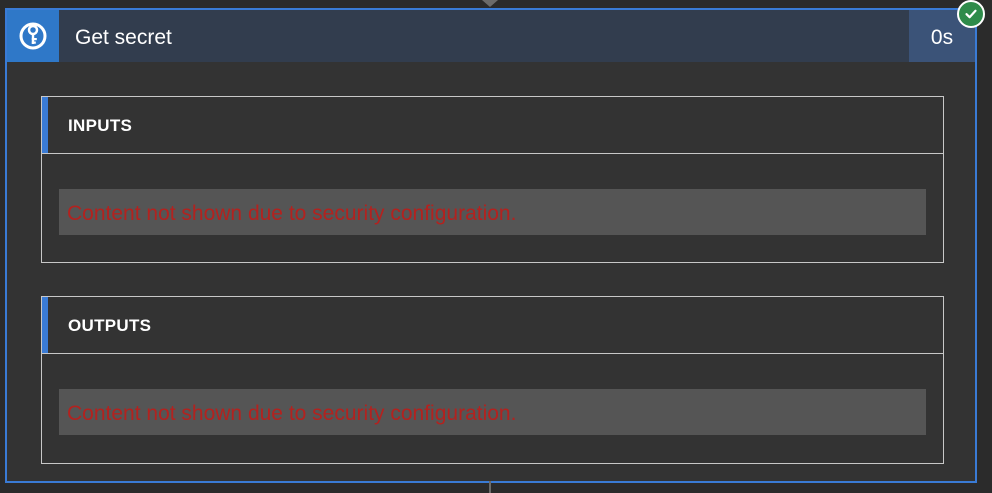 This screenshot has width=992, height=493. What do you see at coordinates (123, 37) in the screenshot?
I see `action-title: Get secret` at bounding box center [123, 37].